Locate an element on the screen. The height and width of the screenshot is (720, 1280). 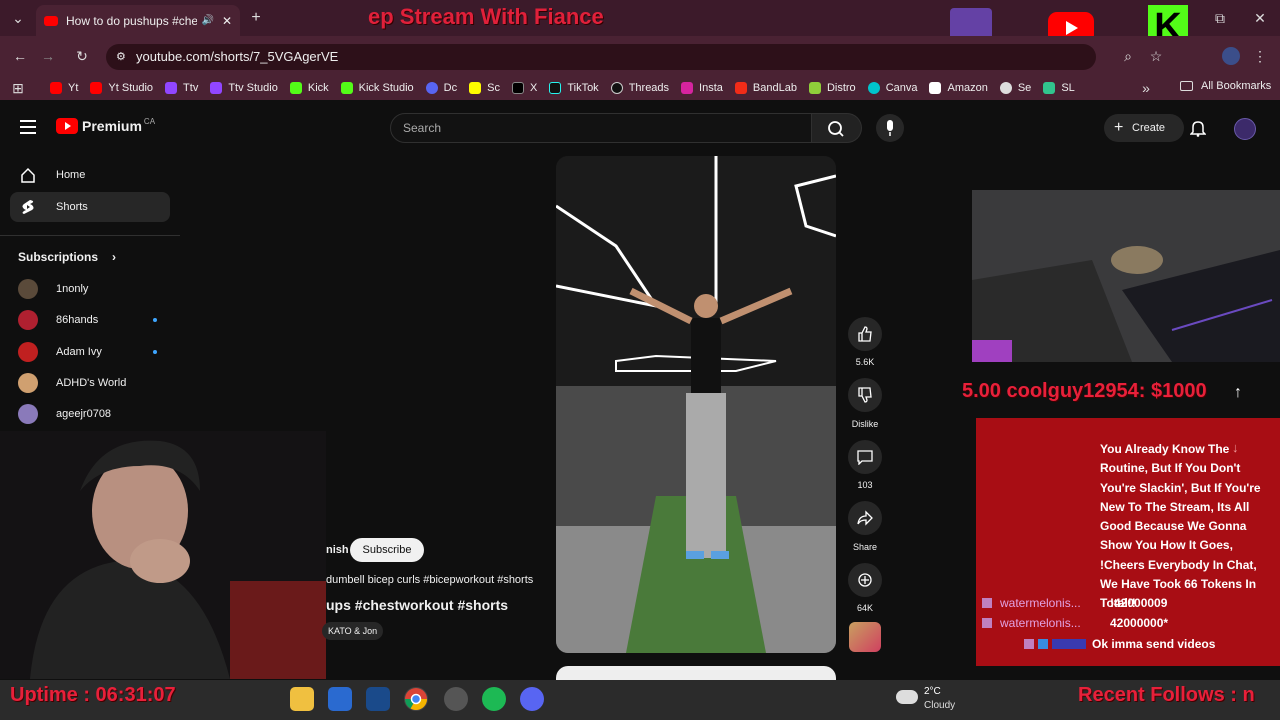
more-bookmarks-icon: » is located at coordinates (1146, 88).